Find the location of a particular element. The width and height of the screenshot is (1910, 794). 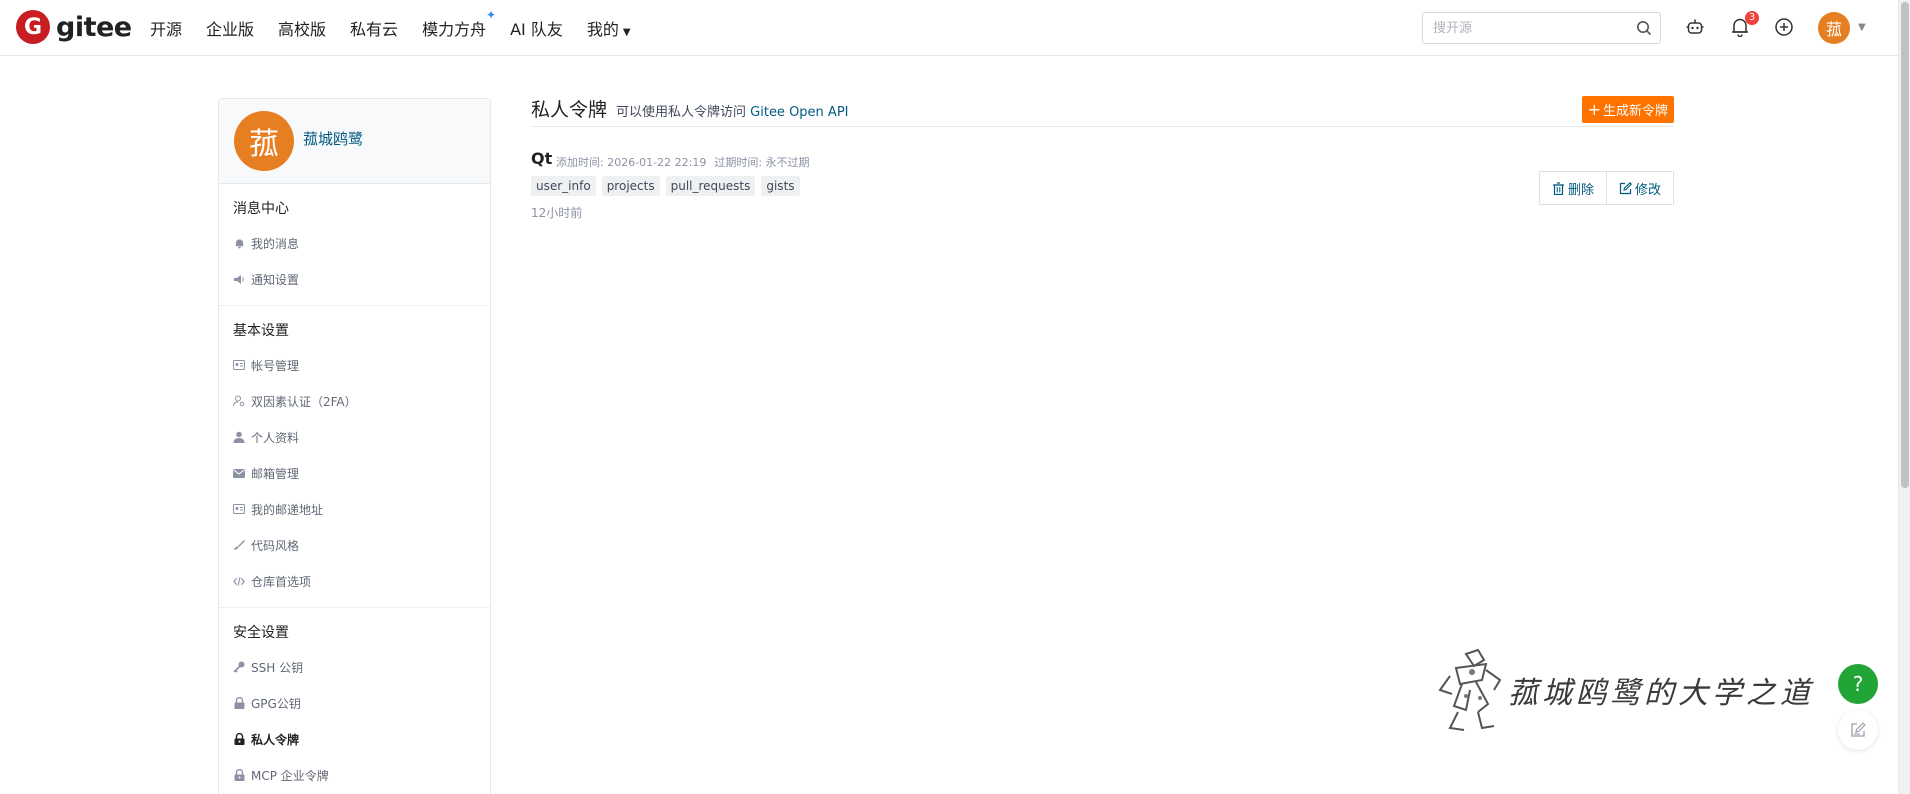

search-input is located at coordinates (1523, 28).